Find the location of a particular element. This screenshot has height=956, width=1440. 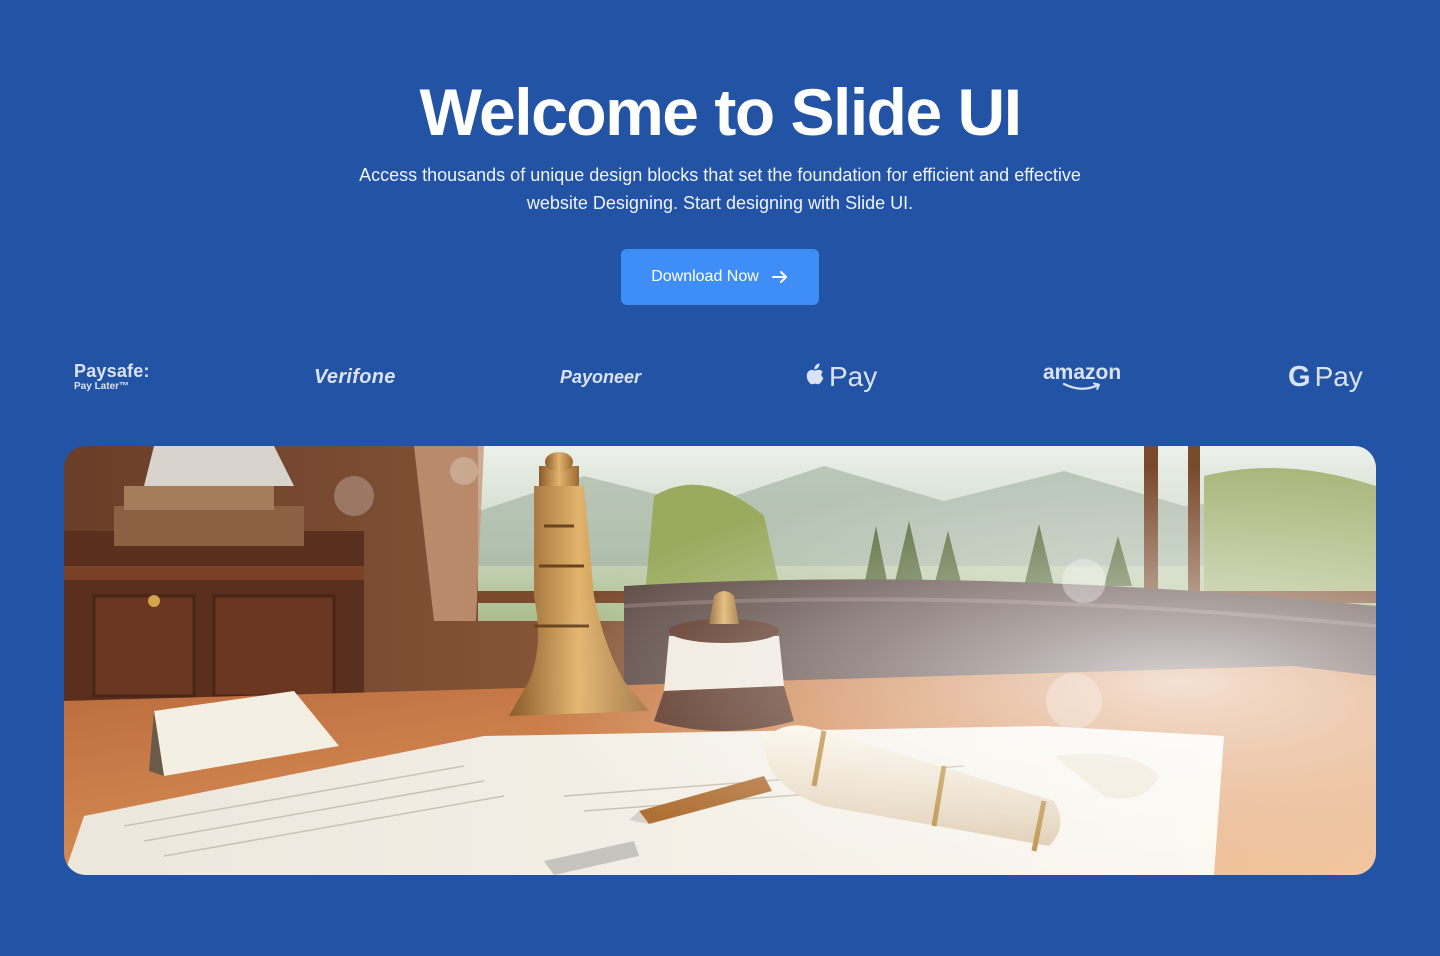

amazon-logo-text: amazon is located at coordinates (1082, 372).